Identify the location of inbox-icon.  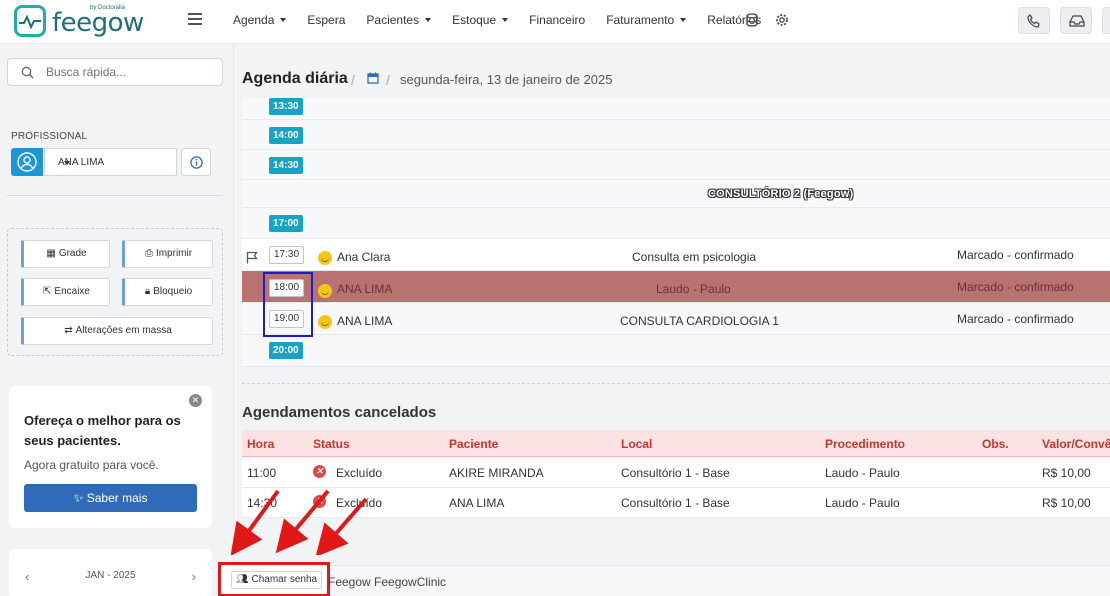
(1077, 21).